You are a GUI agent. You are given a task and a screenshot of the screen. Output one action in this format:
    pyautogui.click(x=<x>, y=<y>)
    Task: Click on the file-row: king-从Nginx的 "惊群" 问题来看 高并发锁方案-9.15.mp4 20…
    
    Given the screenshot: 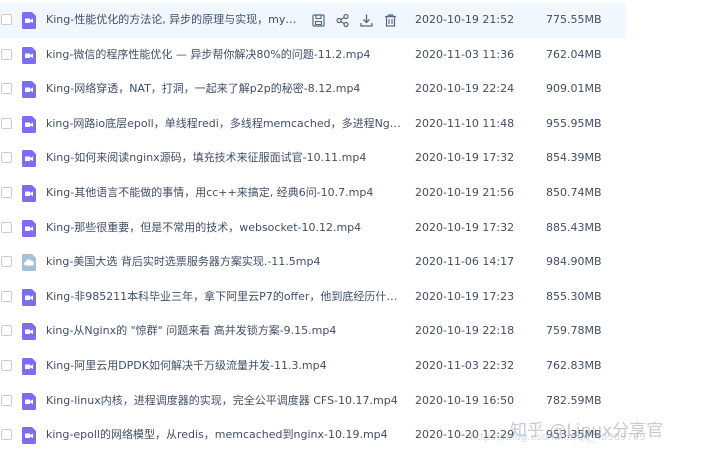 What is the action you would take?
    pyautogui.click(x=360, y=331)
    